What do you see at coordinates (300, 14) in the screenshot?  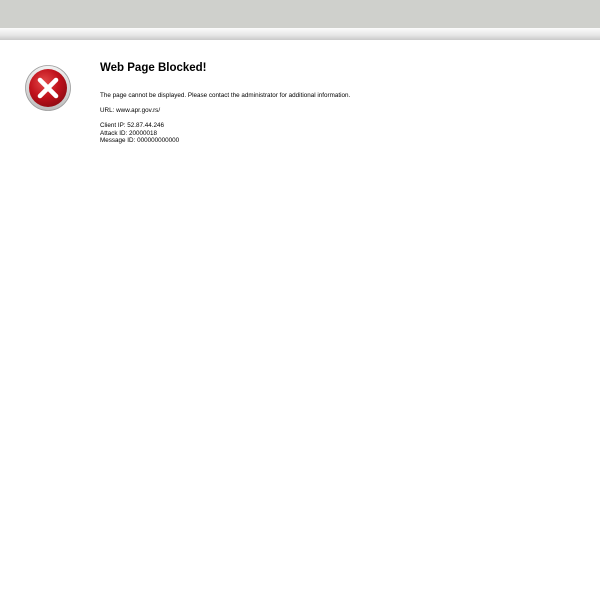 I see `top-banner-bar` at bounding box center [300, 14].